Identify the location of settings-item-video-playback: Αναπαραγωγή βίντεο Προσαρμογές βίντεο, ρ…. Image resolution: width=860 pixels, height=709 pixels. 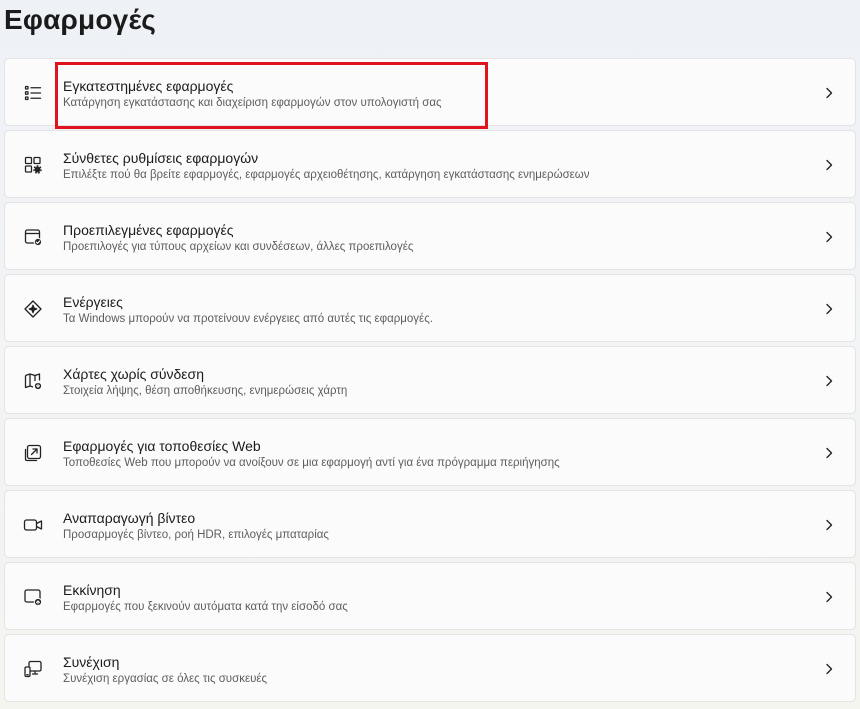
(430, 524).